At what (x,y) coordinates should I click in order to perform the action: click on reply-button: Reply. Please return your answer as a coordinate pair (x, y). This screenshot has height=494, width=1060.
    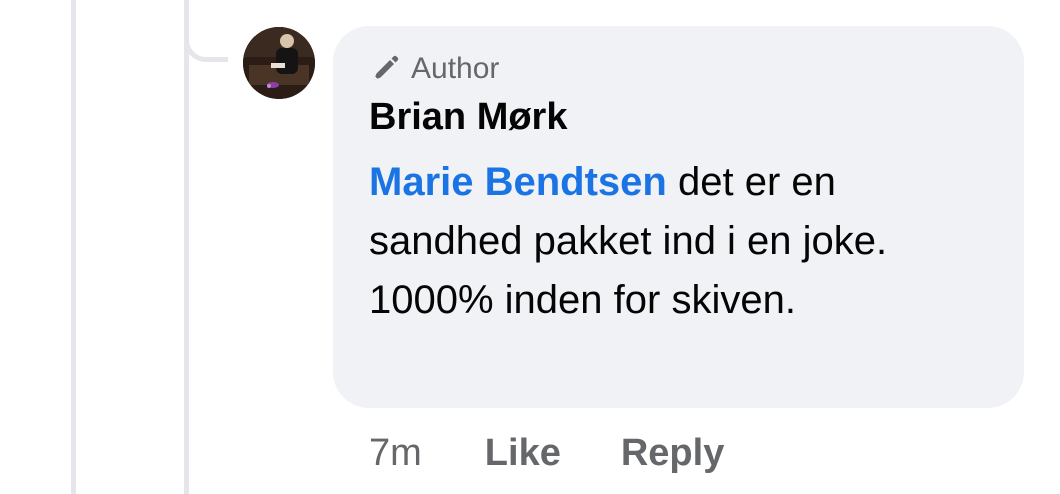
    Looking at the image, I should click on (672, 453).